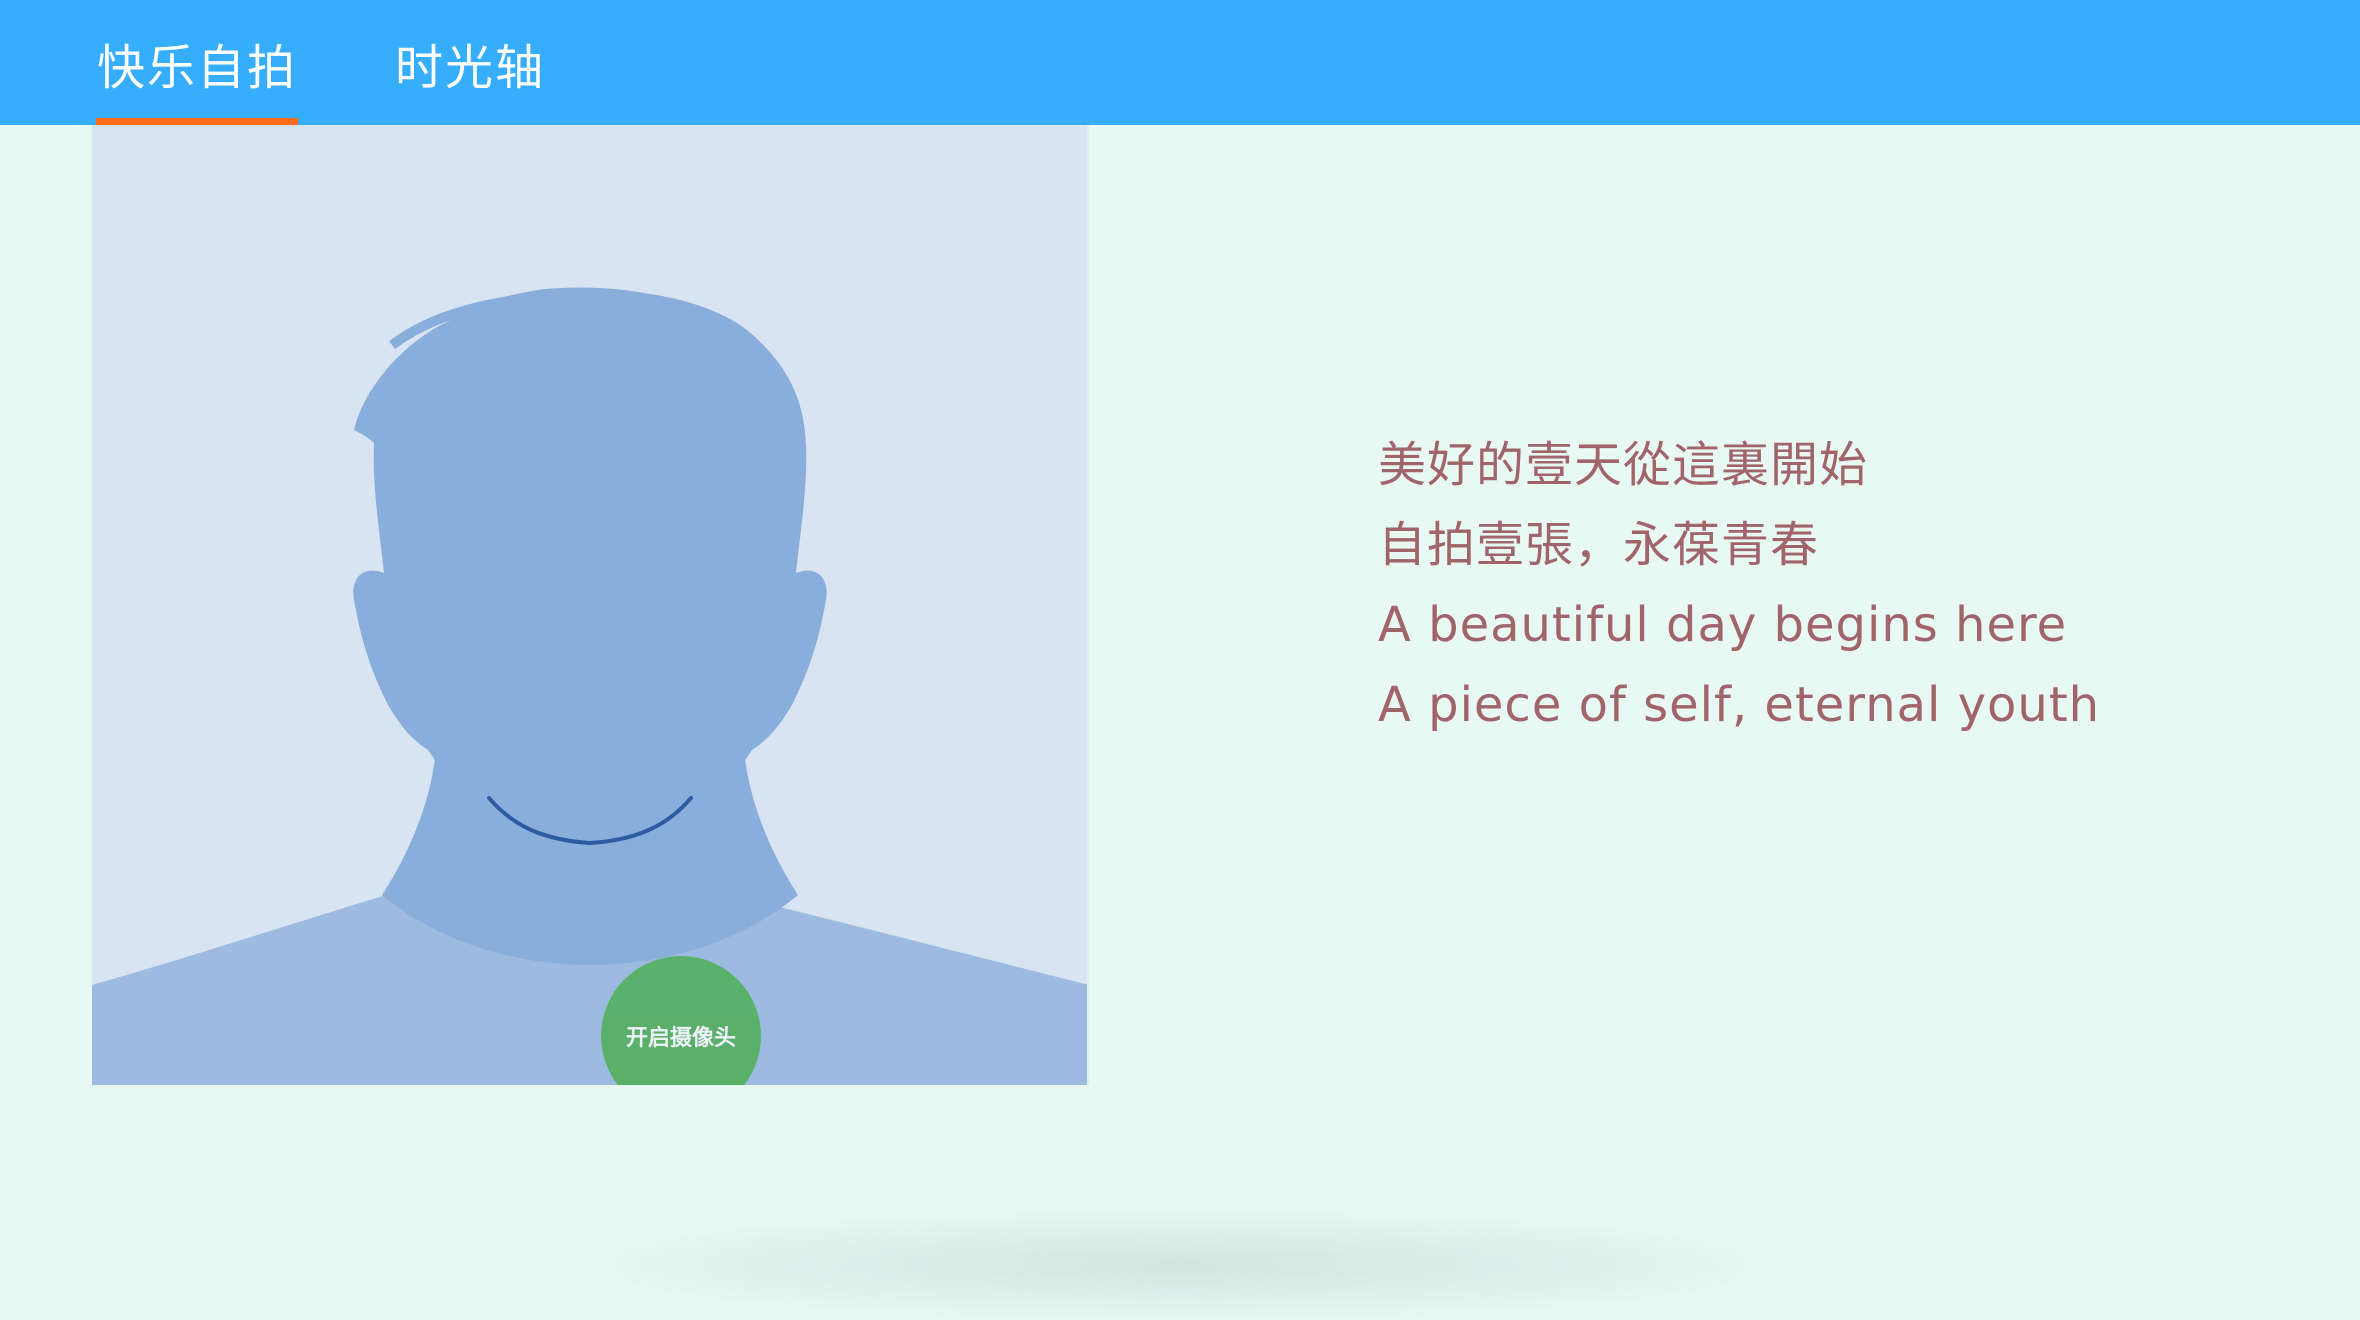 The image size is (2360, 1320). What do you see at coordinates (1180, 62) in the screenshot?
I see `top-navigation-bar: 快乐自拍 时光轴` at bounding box center [1180, 62].